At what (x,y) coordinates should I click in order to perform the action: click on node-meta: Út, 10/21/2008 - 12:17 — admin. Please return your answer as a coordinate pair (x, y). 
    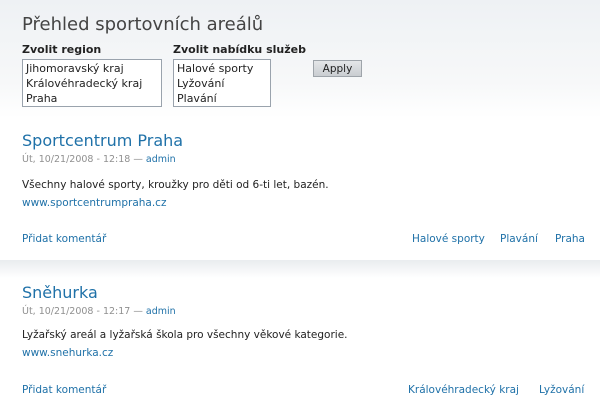
    Looking at the image, I should click on (99, 311).